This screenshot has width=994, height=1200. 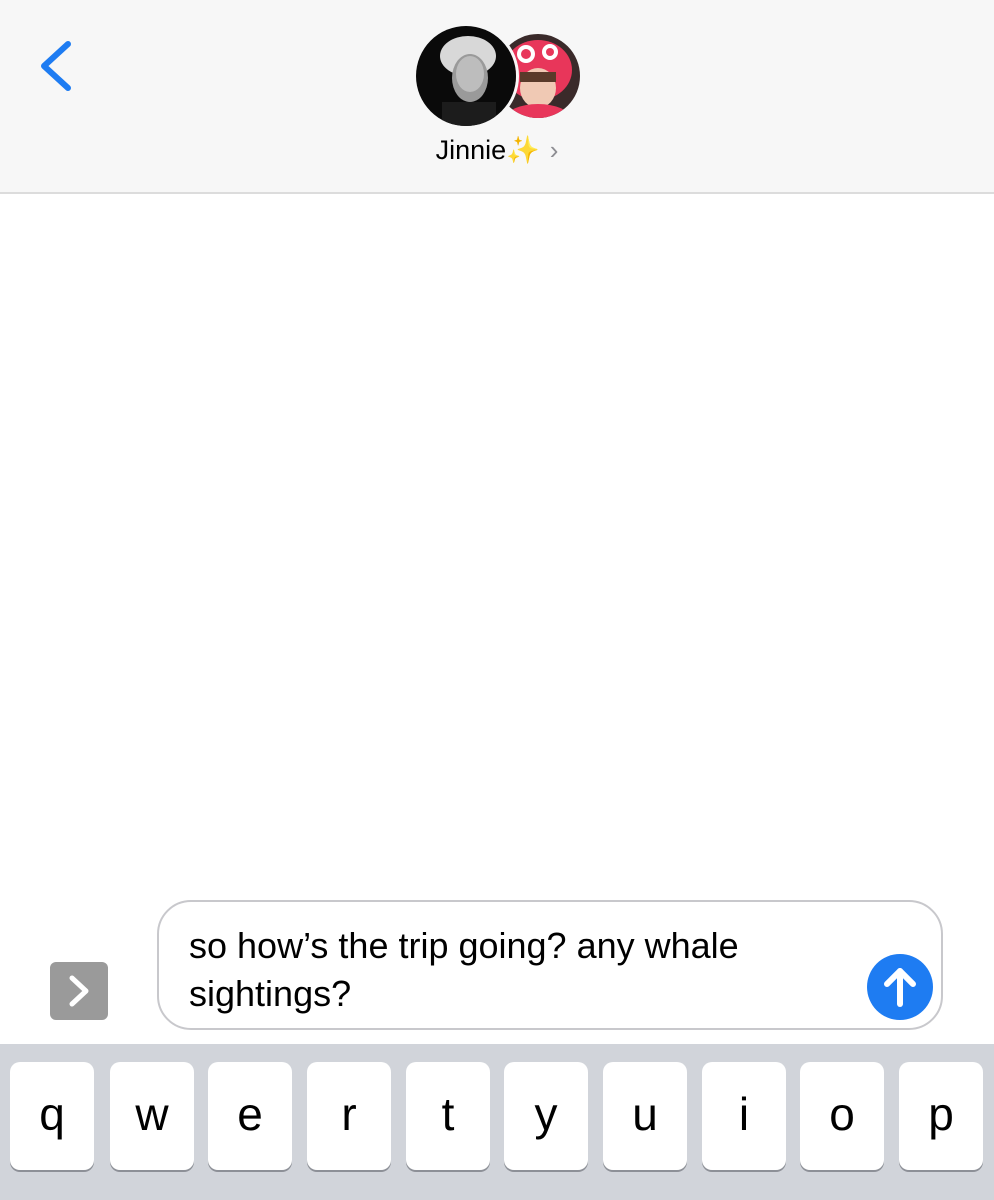 What do you see at coordinates (250, 1116) in the screenshot?
I see `key-e: e` at bounding box center [250, 1116].